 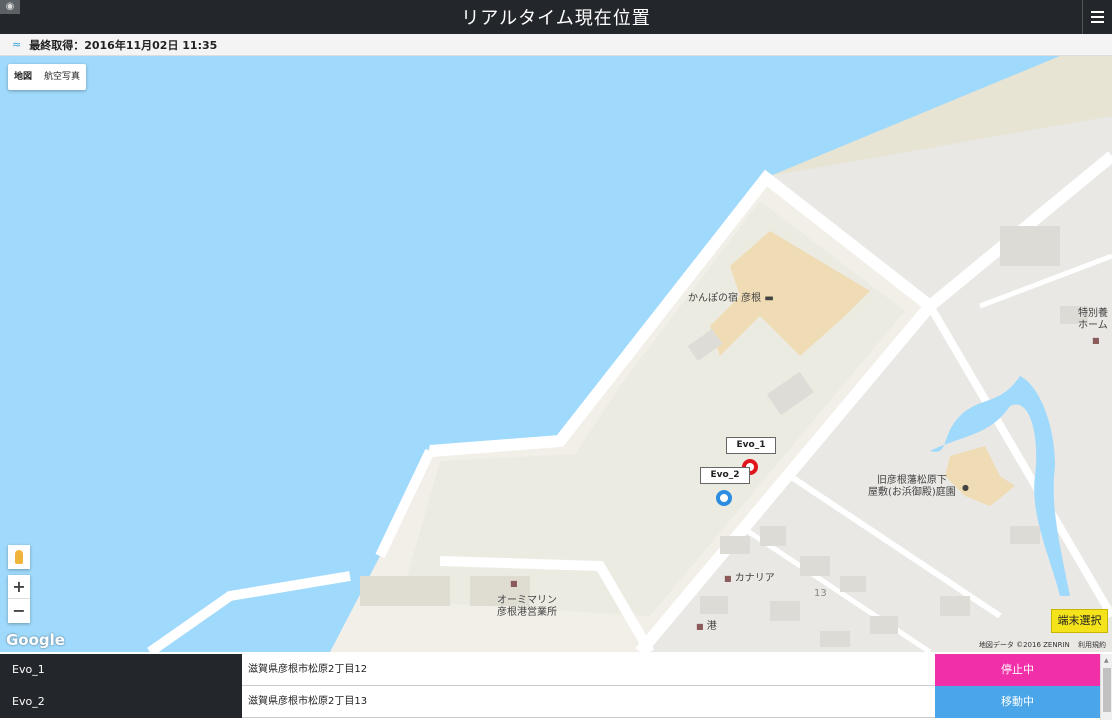 What do you see at coordinates (1093, 319) in the screenshot?
I see `special-home-label: 特別養 ホーム` at bounding box center [1093, 319].